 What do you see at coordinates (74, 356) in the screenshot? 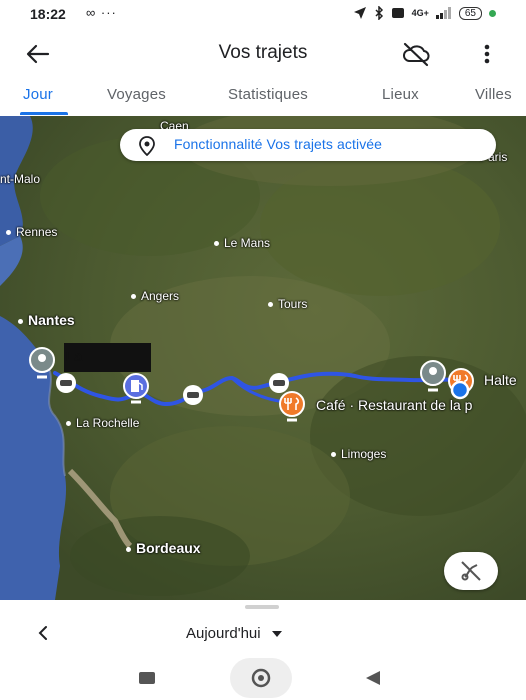
I see `start-place-label: La` at bounding box center [74, 356].